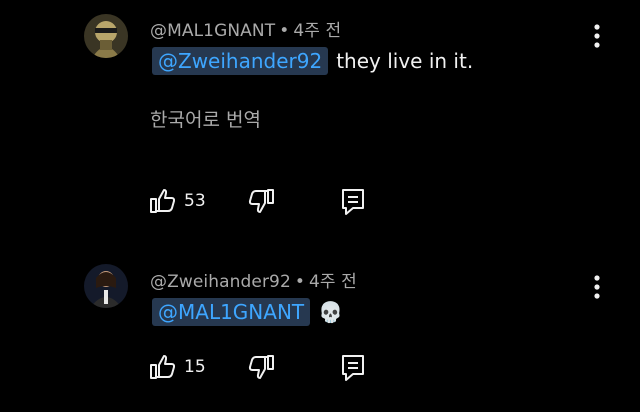 The height and width of the screenshot is (412, 640). Describe the element at coordinates (177, 367) in the screenshot. I see `like-button: 15` at that location.